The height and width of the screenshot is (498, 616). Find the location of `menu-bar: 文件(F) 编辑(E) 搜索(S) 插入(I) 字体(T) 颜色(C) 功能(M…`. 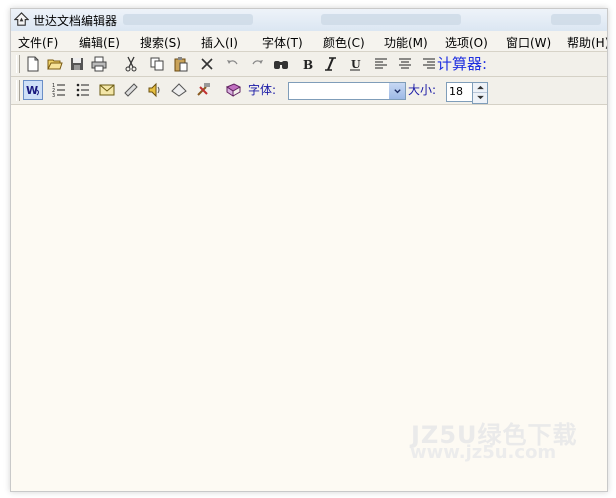

menu-bar: 文件(F) 编辑(E) 搜索(S) 插入(I) 字体(T) 颜色(C) 功能(M… is located at coordinates (309, 41).